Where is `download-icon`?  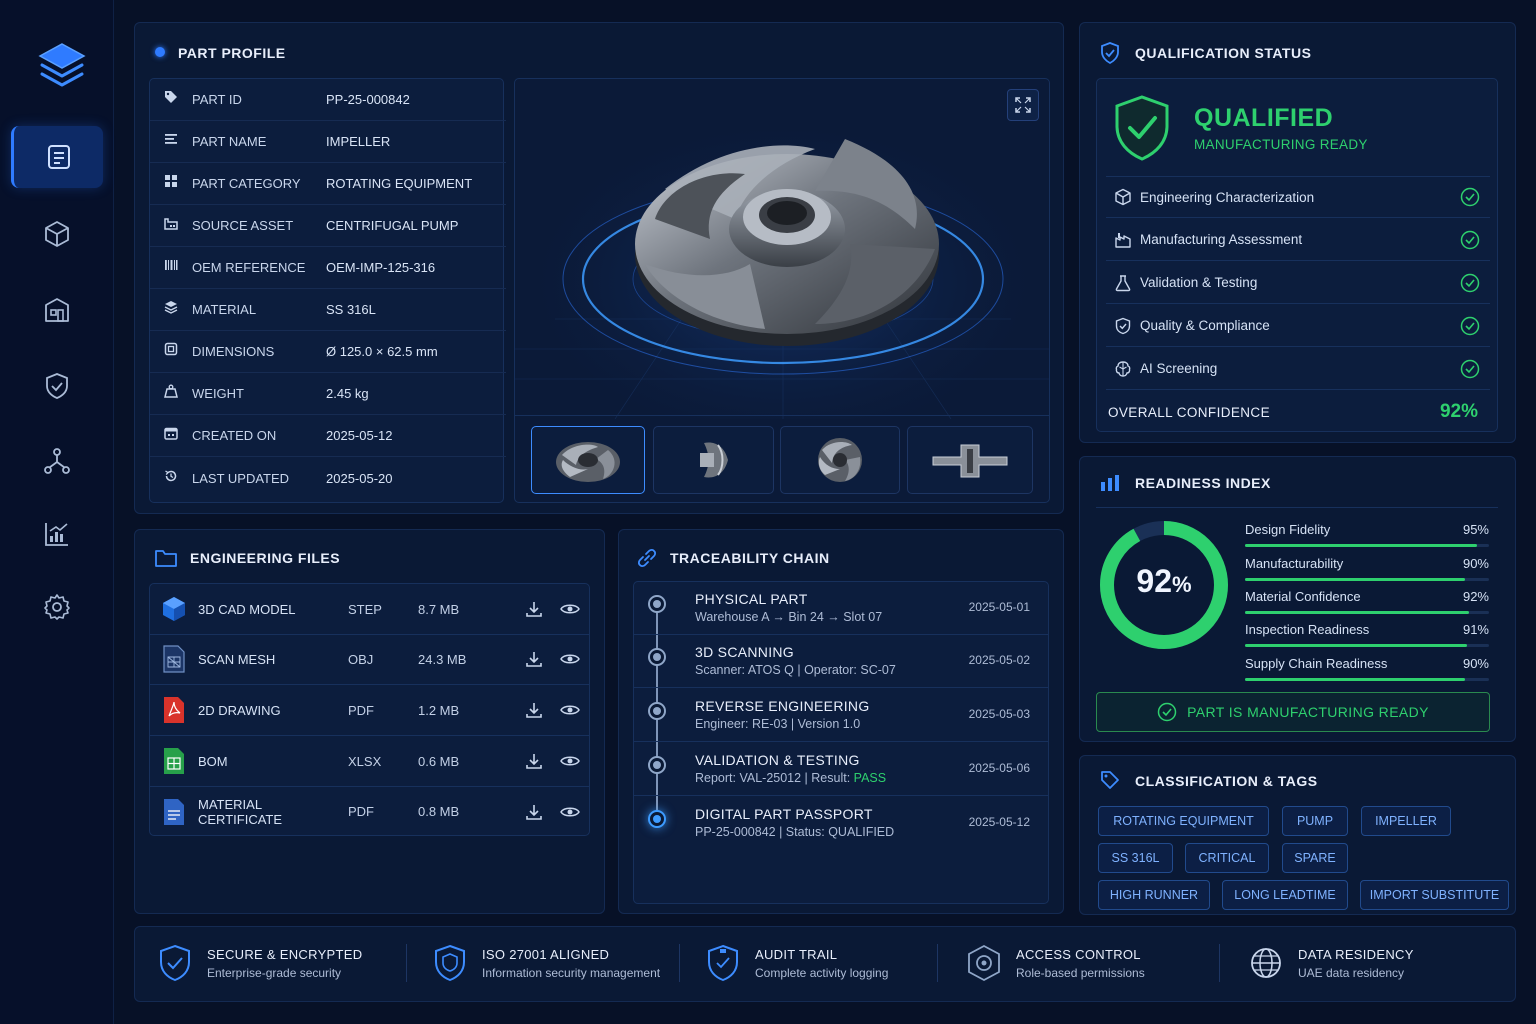 download-icon is located at coordinates (534, 609).